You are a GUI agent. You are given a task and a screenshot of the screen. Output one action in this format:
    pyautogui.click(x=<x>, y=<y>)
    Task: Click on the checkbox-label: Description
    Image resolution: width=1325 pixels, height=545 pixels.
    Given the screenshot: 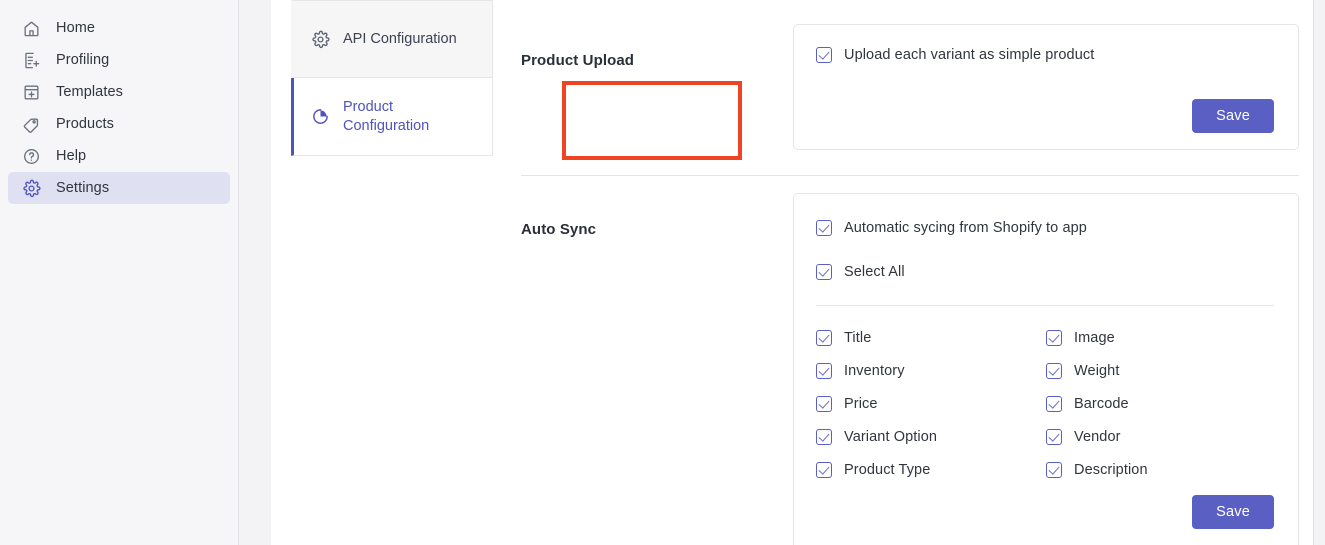 What is the action you would take?
    pyautogui.click(x=1111, y=470)
    